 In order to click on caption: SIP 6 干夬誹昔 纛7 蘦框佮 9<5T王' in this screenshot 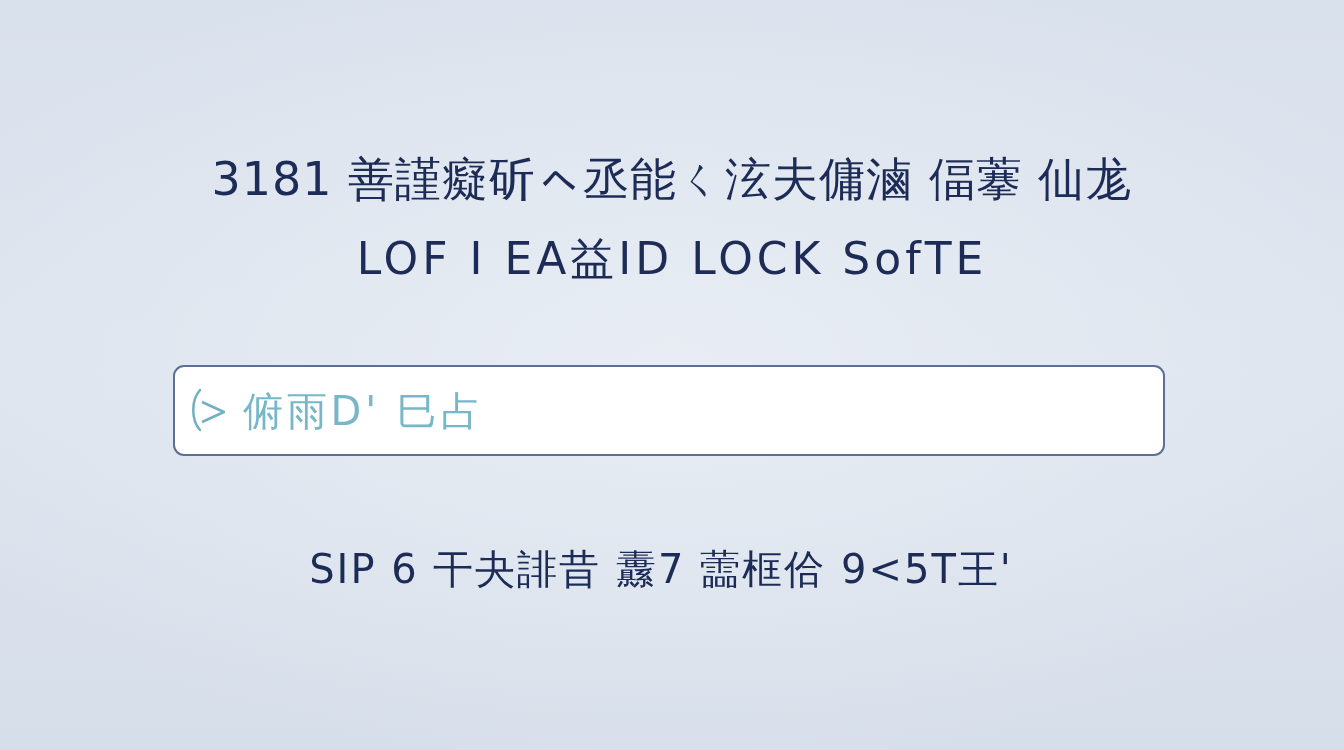, I will do `click(661, 569)`.